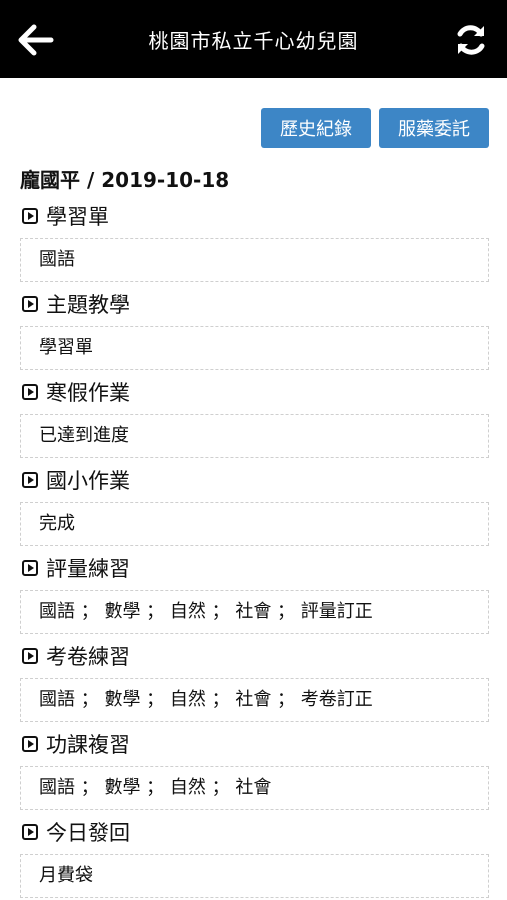  What do you see at coordinates (88, 305) in the screenshot?
I see `section-title: 主題教學` at bounding box center [88, 305].